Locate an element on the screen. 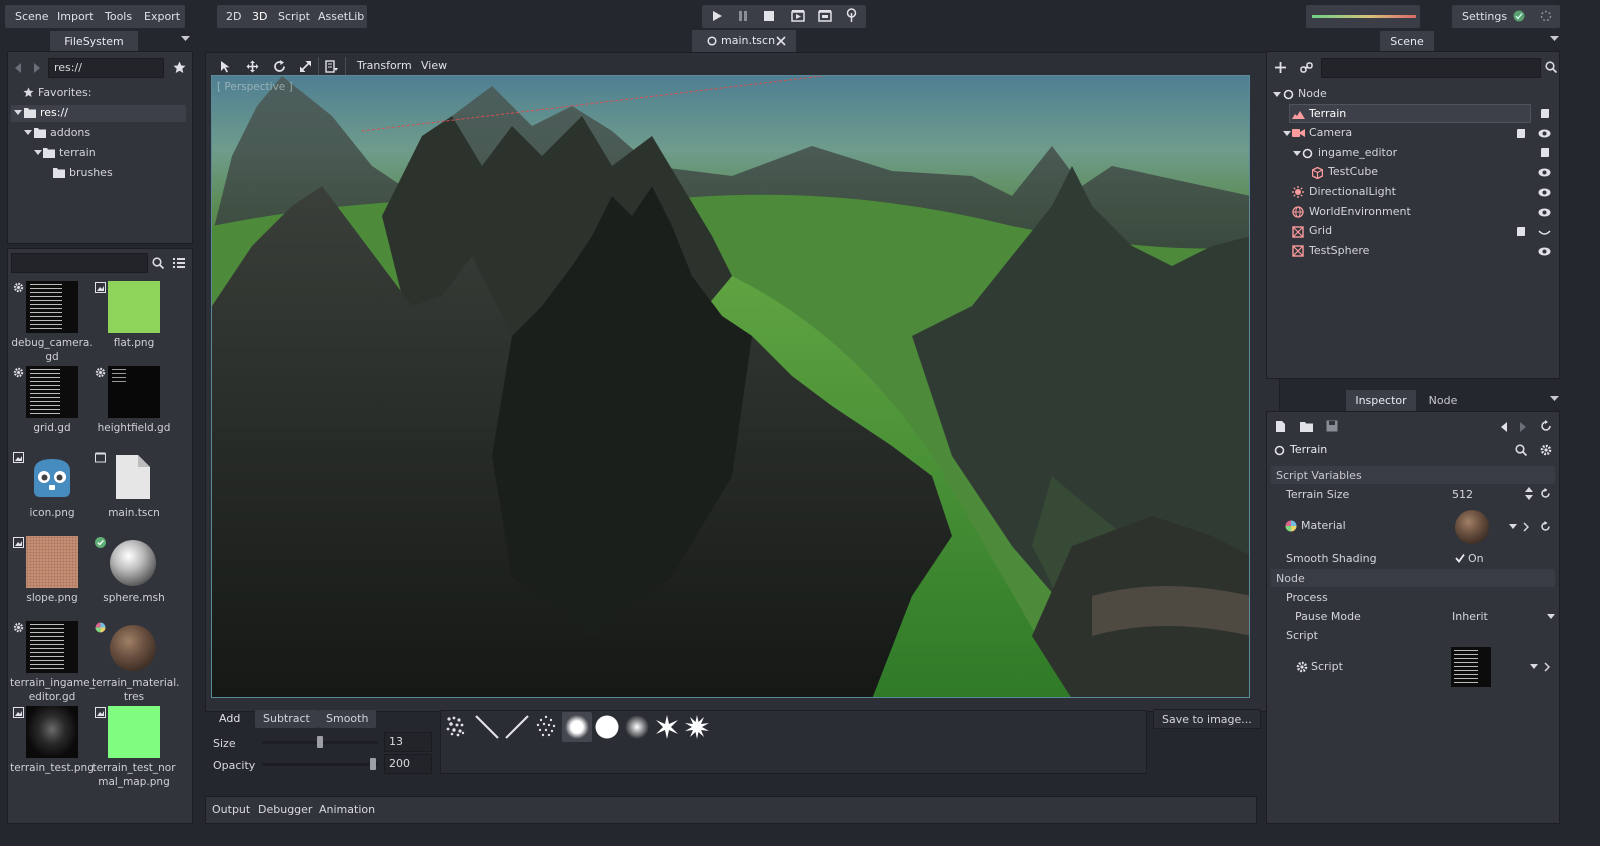  scale-tool-icon is located at coordinates (305, 66).